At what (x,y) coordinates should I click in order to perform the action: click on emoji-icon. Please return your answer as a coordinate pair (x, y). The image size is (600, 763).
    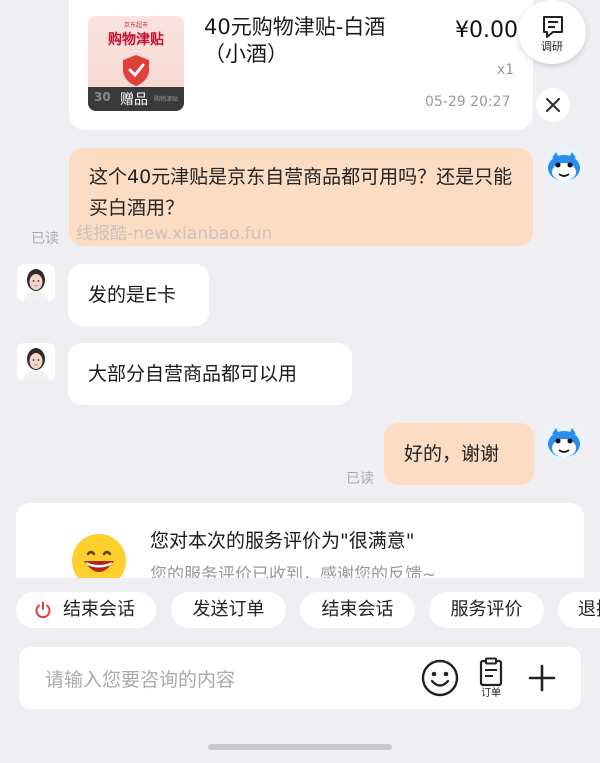
    Looking at the image, I should click on (440, 678).